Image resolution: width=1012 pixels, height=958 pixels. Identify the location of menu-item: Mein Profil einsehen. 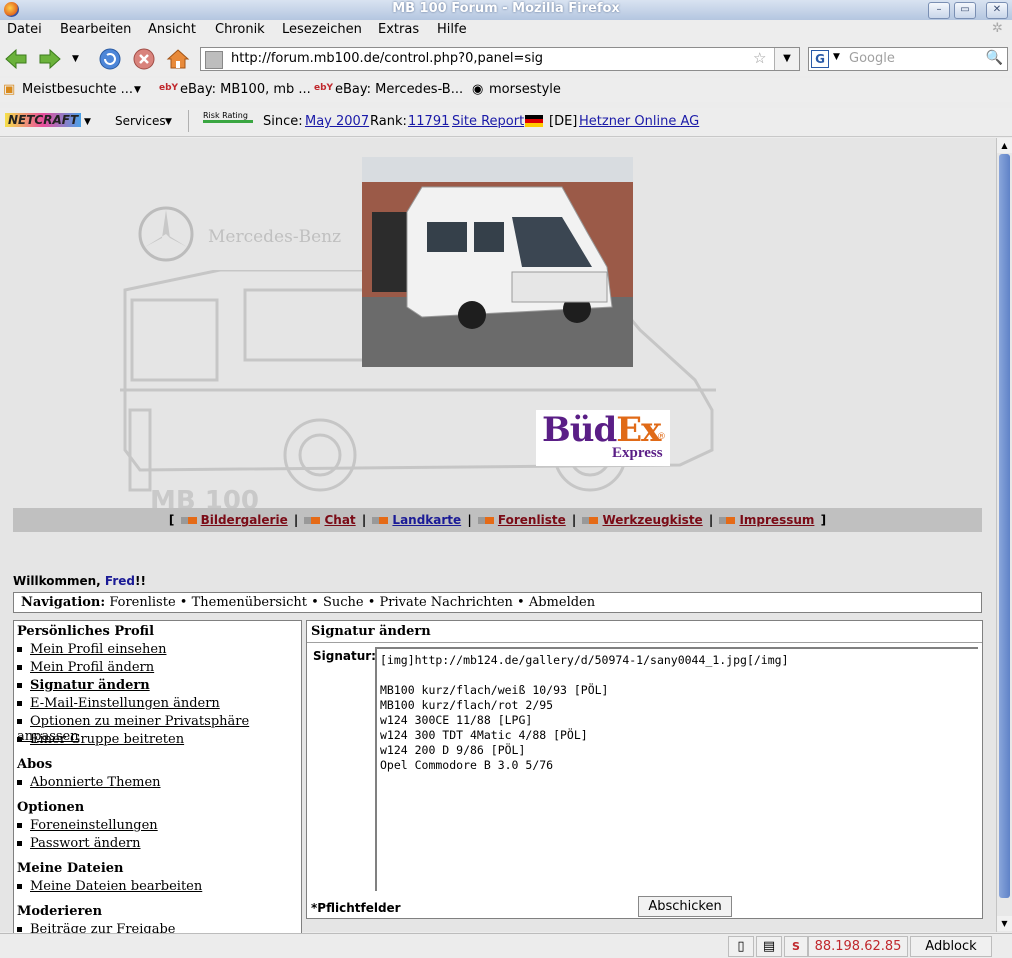
(91, 649).